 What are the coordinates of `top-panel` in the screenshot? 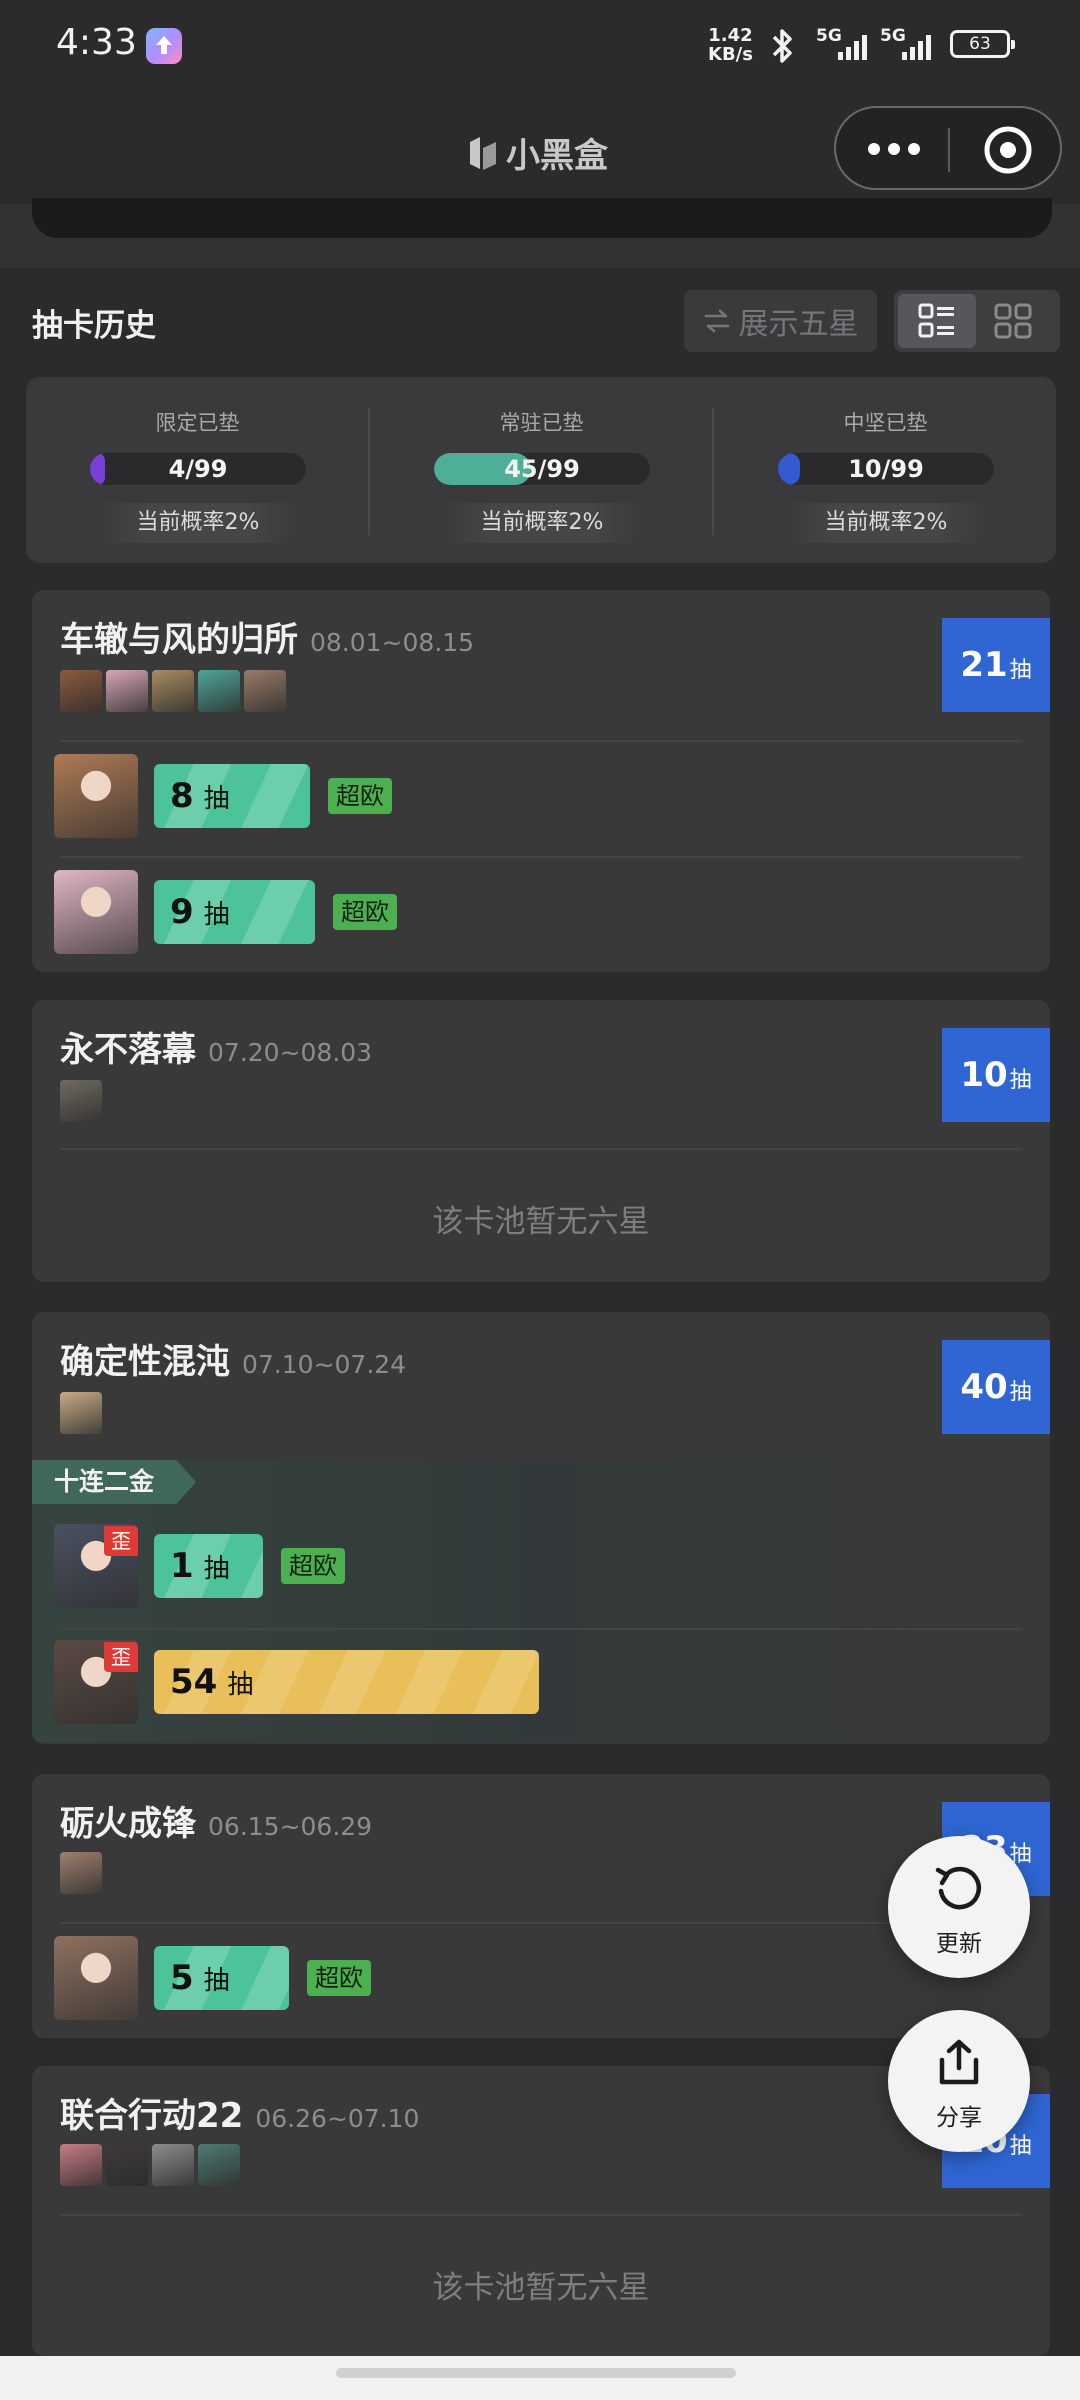 It's located at (540, 233).